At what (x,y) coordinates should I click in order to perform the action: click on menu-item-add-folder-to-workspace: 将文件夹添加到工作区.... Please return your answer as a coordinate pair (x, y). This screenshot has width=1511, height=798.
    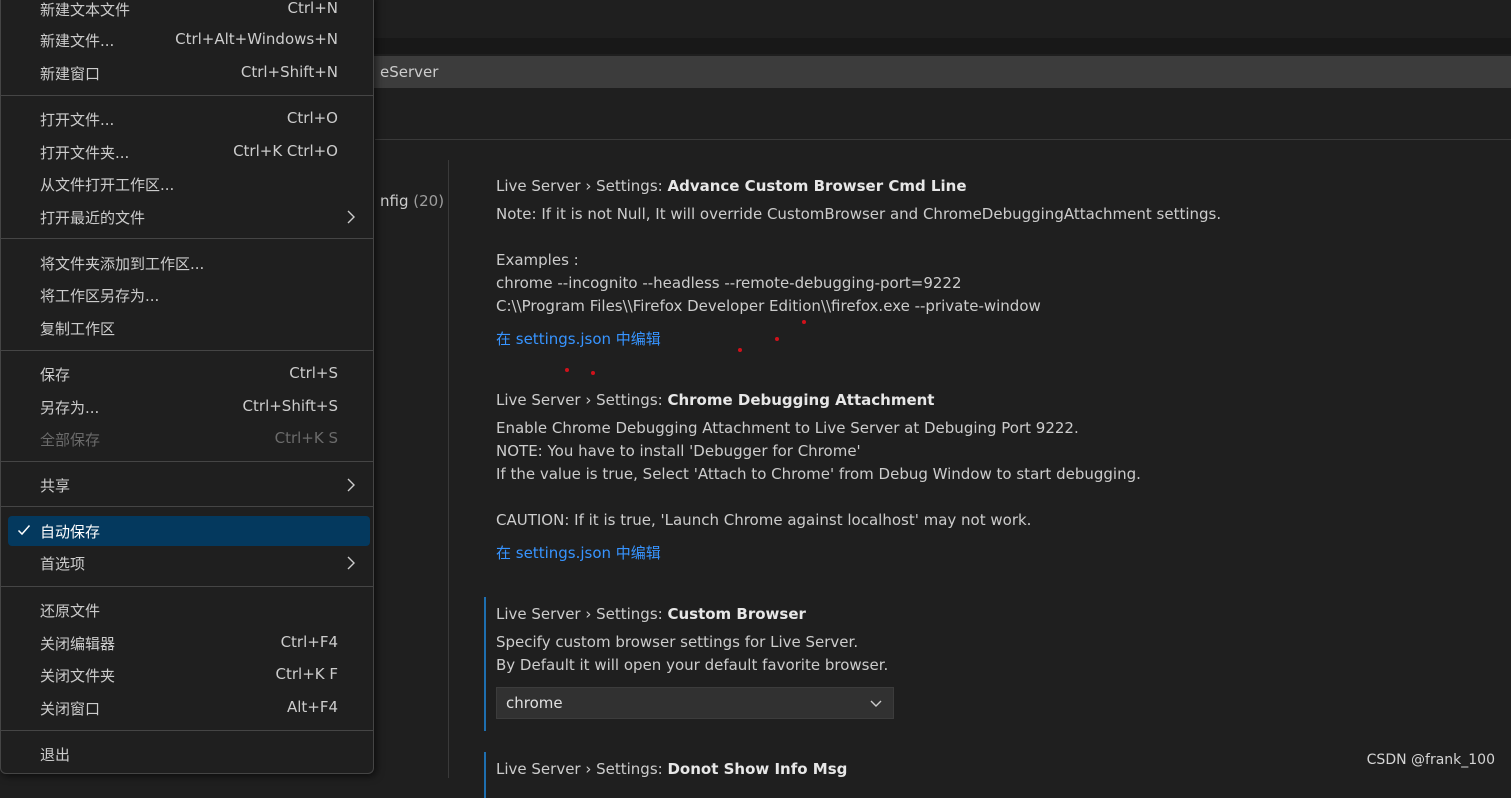
    Looking at the image, I should click on (189, 263).